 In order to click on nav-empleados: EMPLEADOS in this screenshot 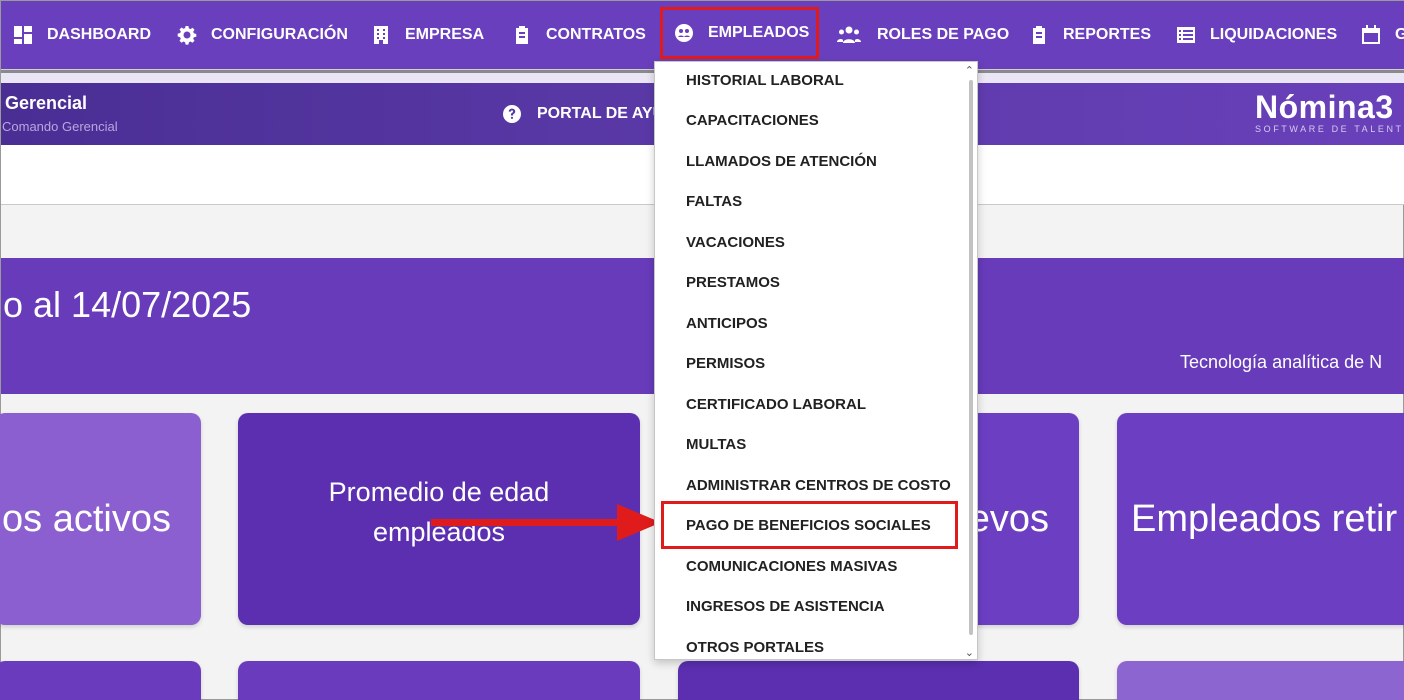, I will do `click(739, 33)`.